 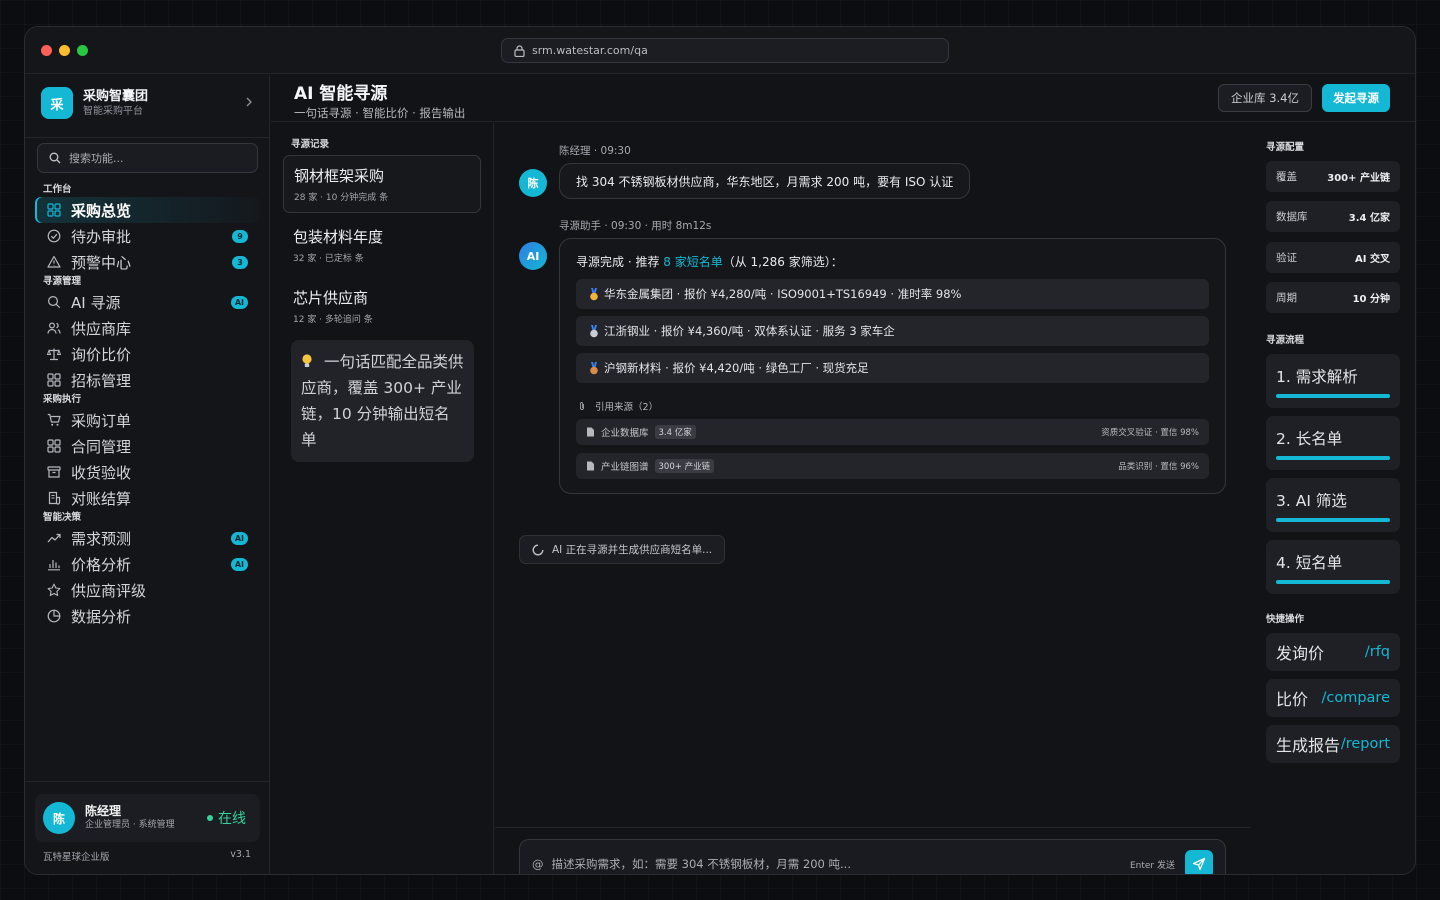 I want to click on online-status: 在线, so click(x=226, y=818).